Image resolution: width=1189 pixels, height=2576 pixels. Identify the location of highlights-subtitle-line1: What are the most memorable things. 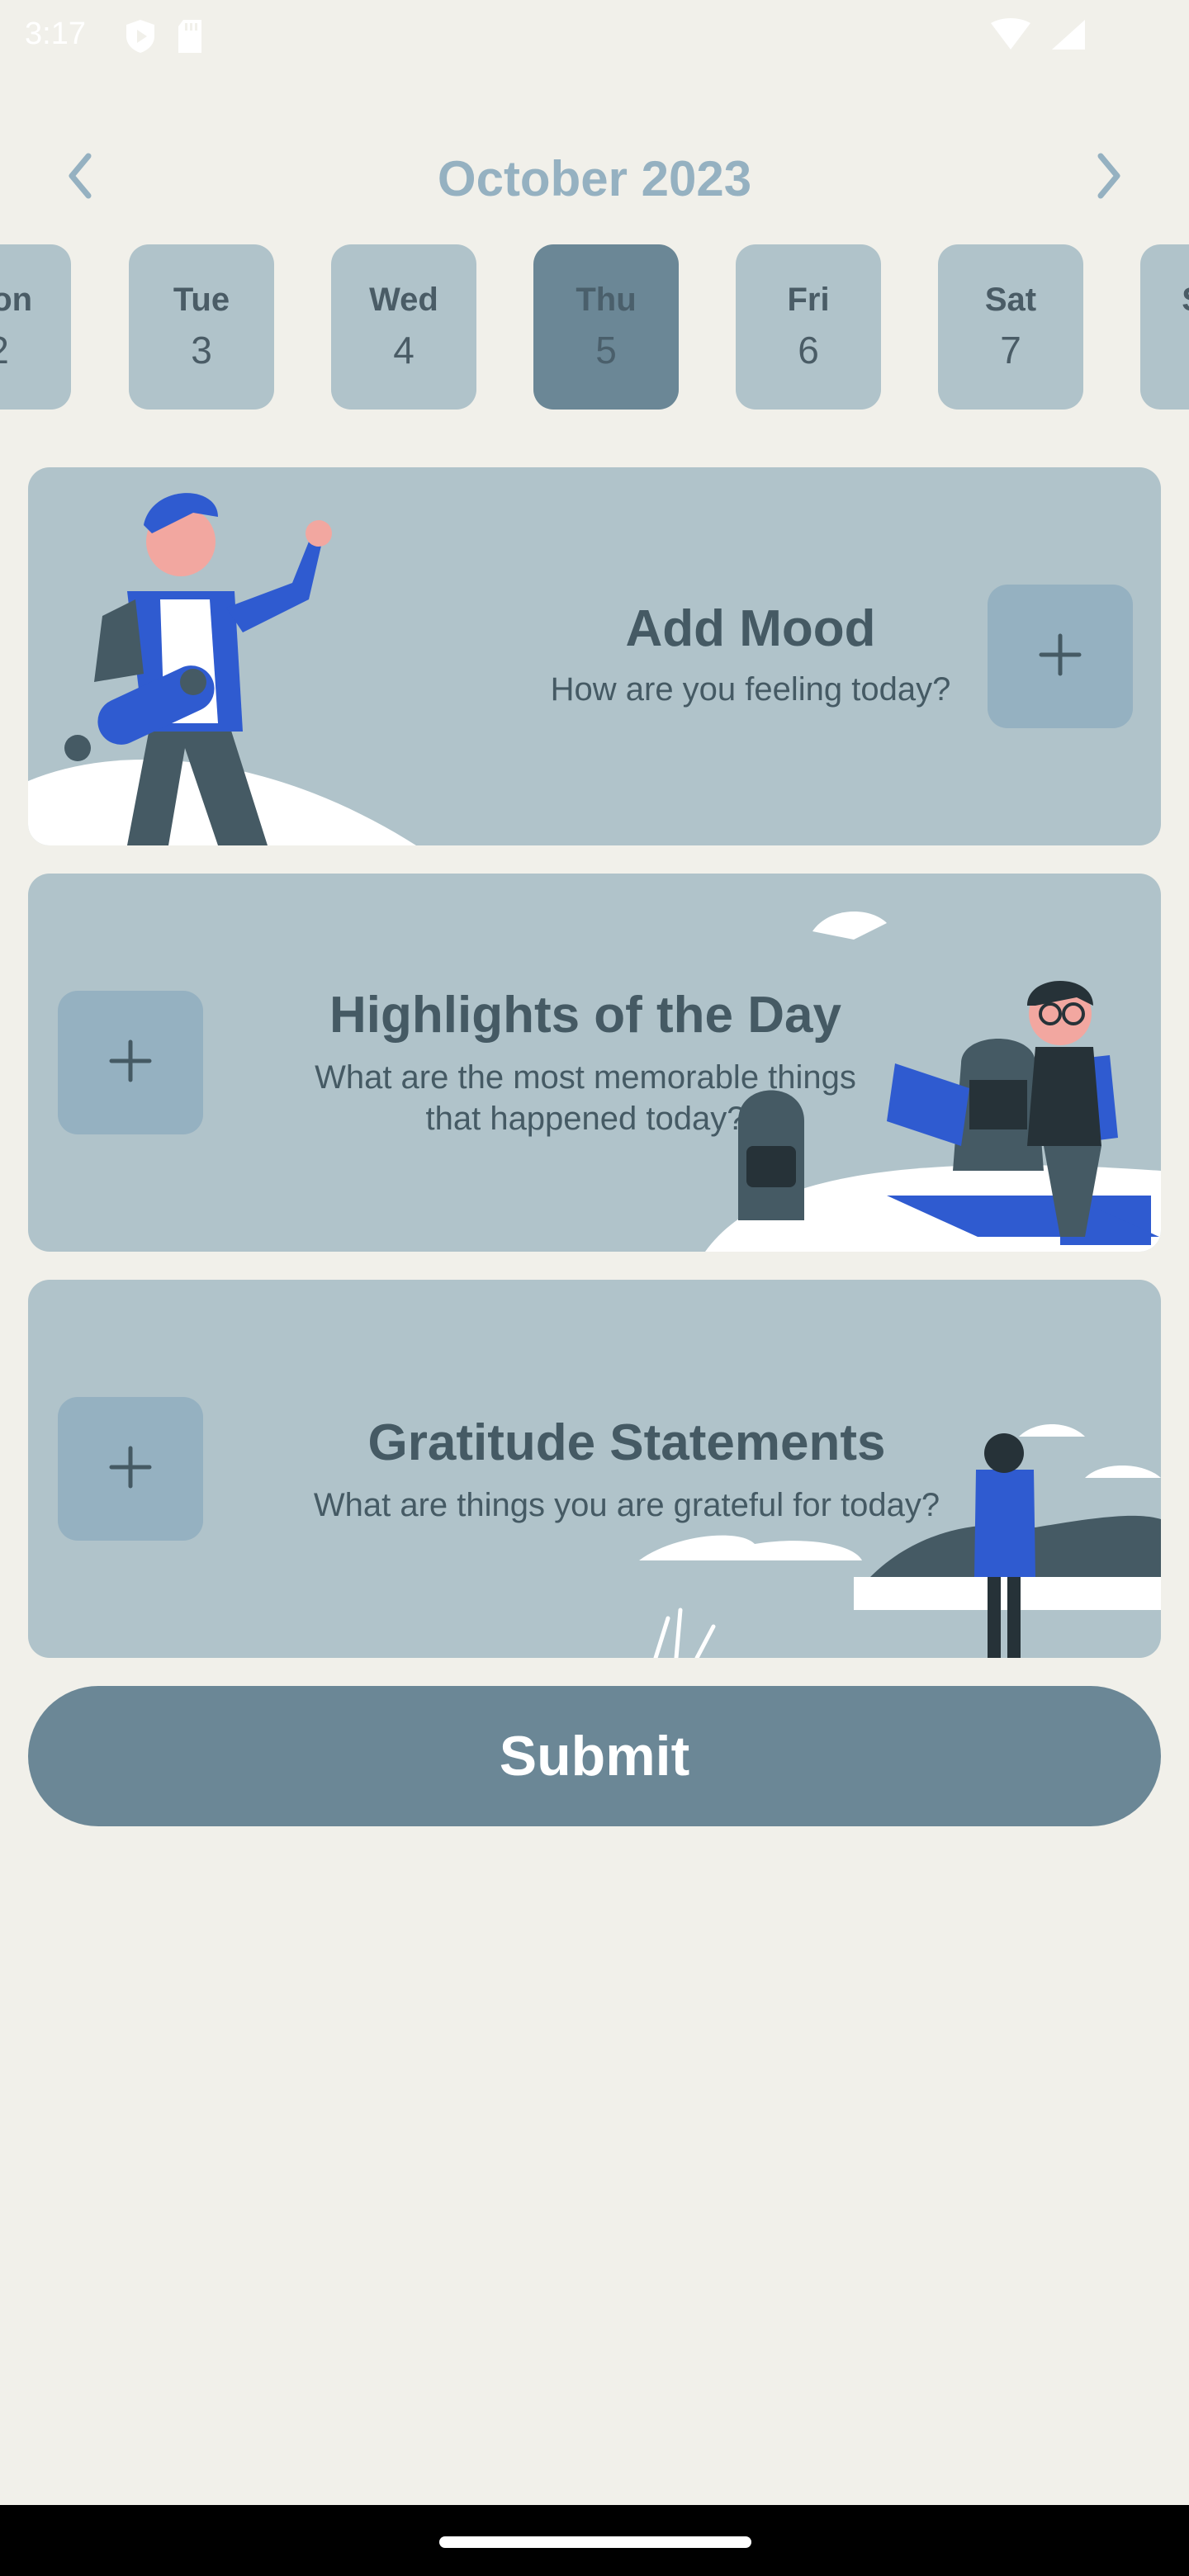
(585, 1077).